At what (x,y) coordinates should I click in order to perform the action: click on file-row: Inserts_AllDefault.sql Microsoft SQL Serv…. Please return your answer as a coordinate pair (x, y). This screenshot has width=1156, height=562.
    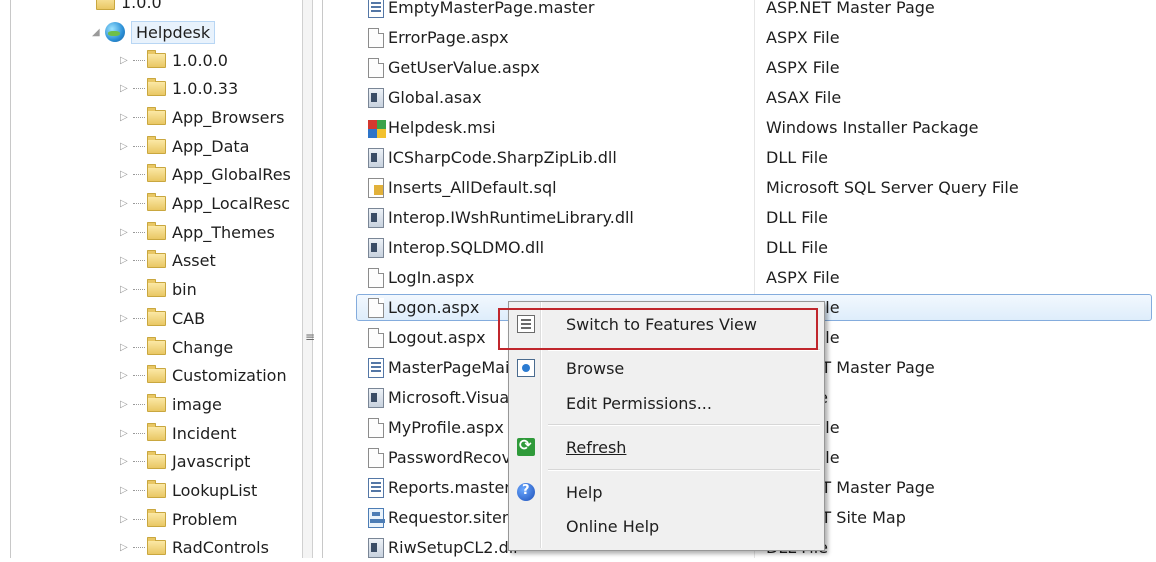
    Looking at the image, I should click on (752, 187).